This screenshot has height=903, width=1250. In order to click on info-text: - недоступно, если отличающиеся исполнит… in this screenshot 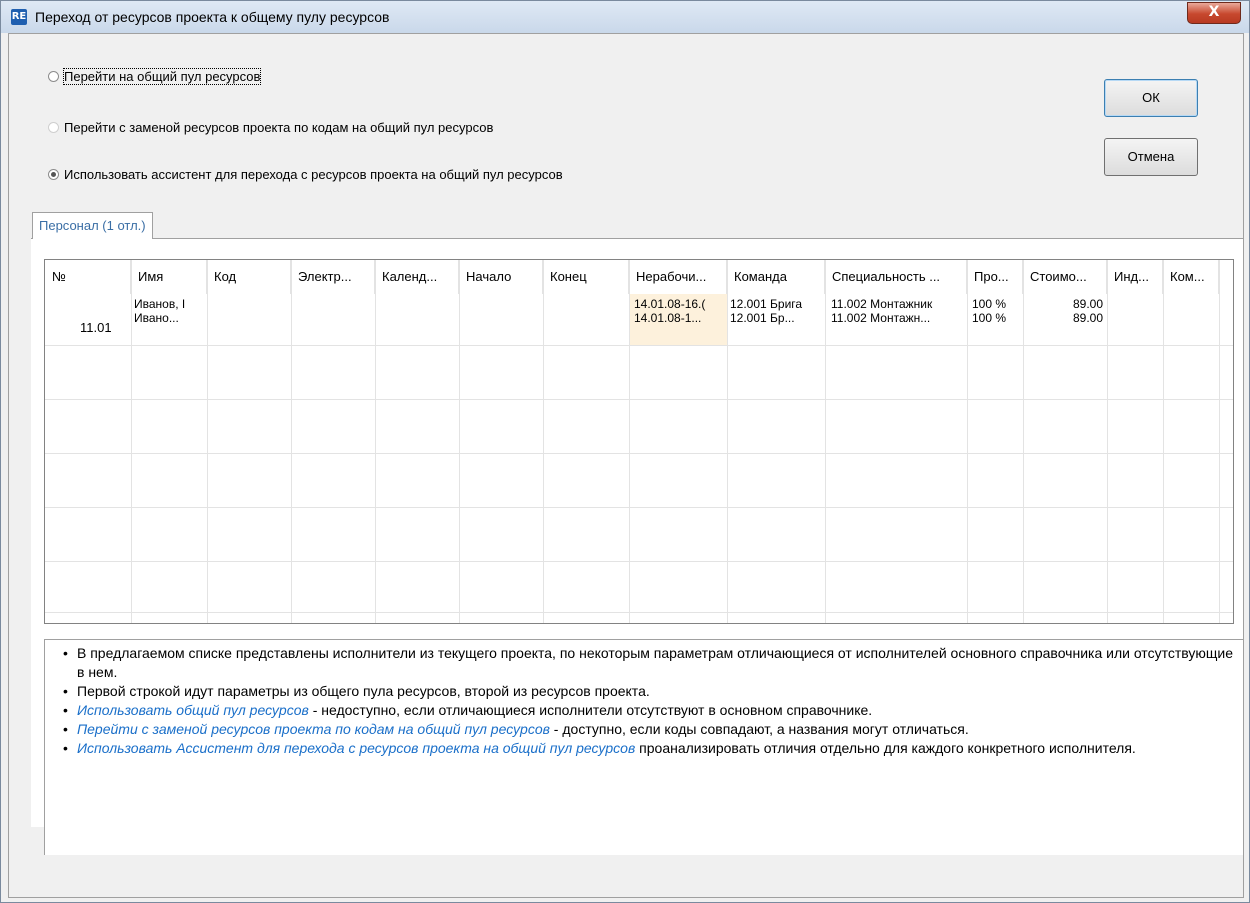, I will do `click(590, 710)`.